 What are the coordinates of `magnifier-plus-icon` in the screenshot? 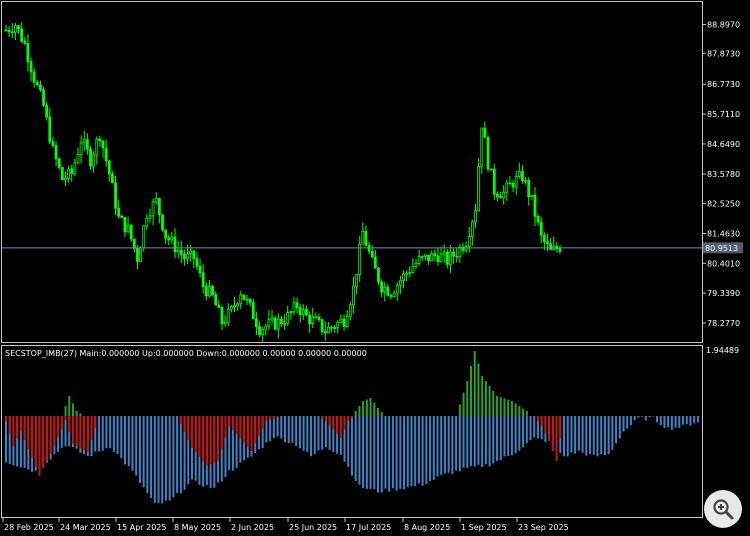 It's located at (723, 509).